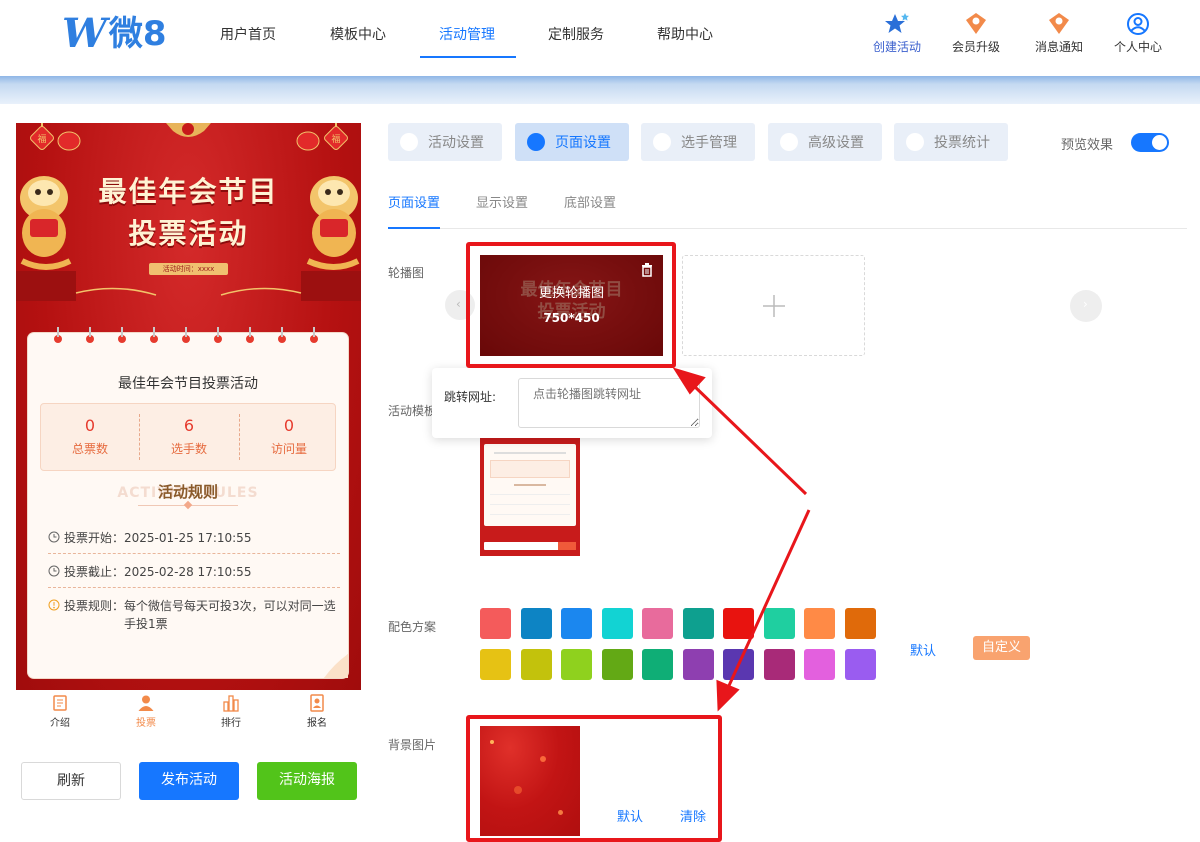 Image resolution: width=1200 pixels, height=842 pixels. Describe the element at coordinates (685, 34) in the screenshot. I see `nav-help-center: 帮助中心` at that location.